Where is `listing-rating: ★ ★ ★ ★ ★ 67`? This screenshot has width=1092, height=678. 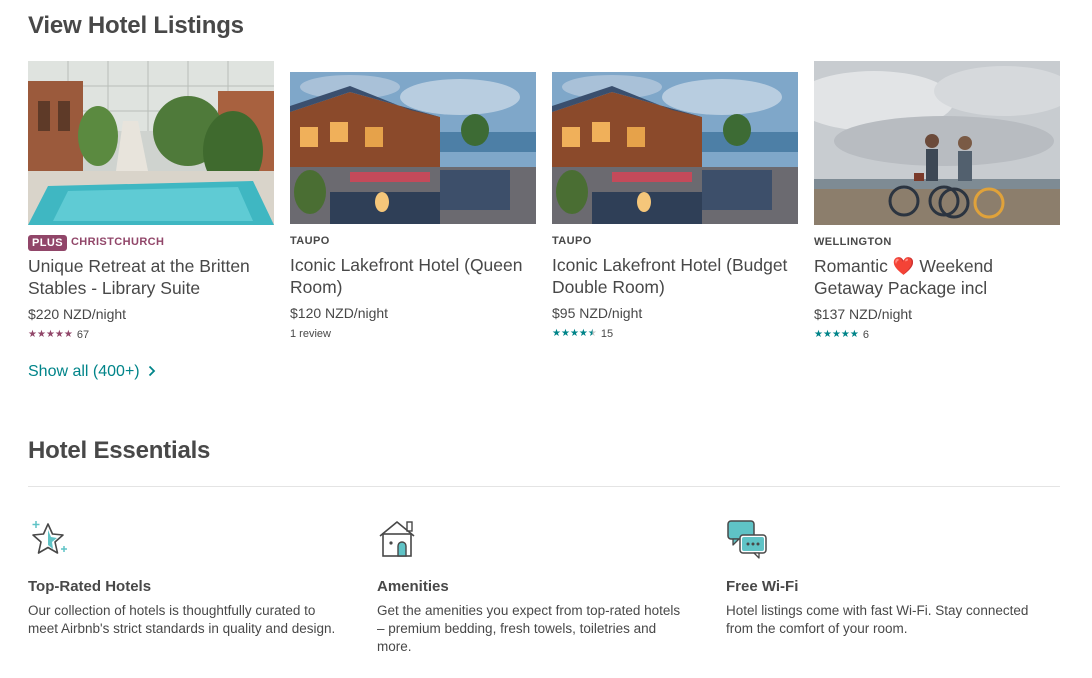
listing-rating: ★ ★ ★ ★ ★ 67 is located at coordinates (151, 335).